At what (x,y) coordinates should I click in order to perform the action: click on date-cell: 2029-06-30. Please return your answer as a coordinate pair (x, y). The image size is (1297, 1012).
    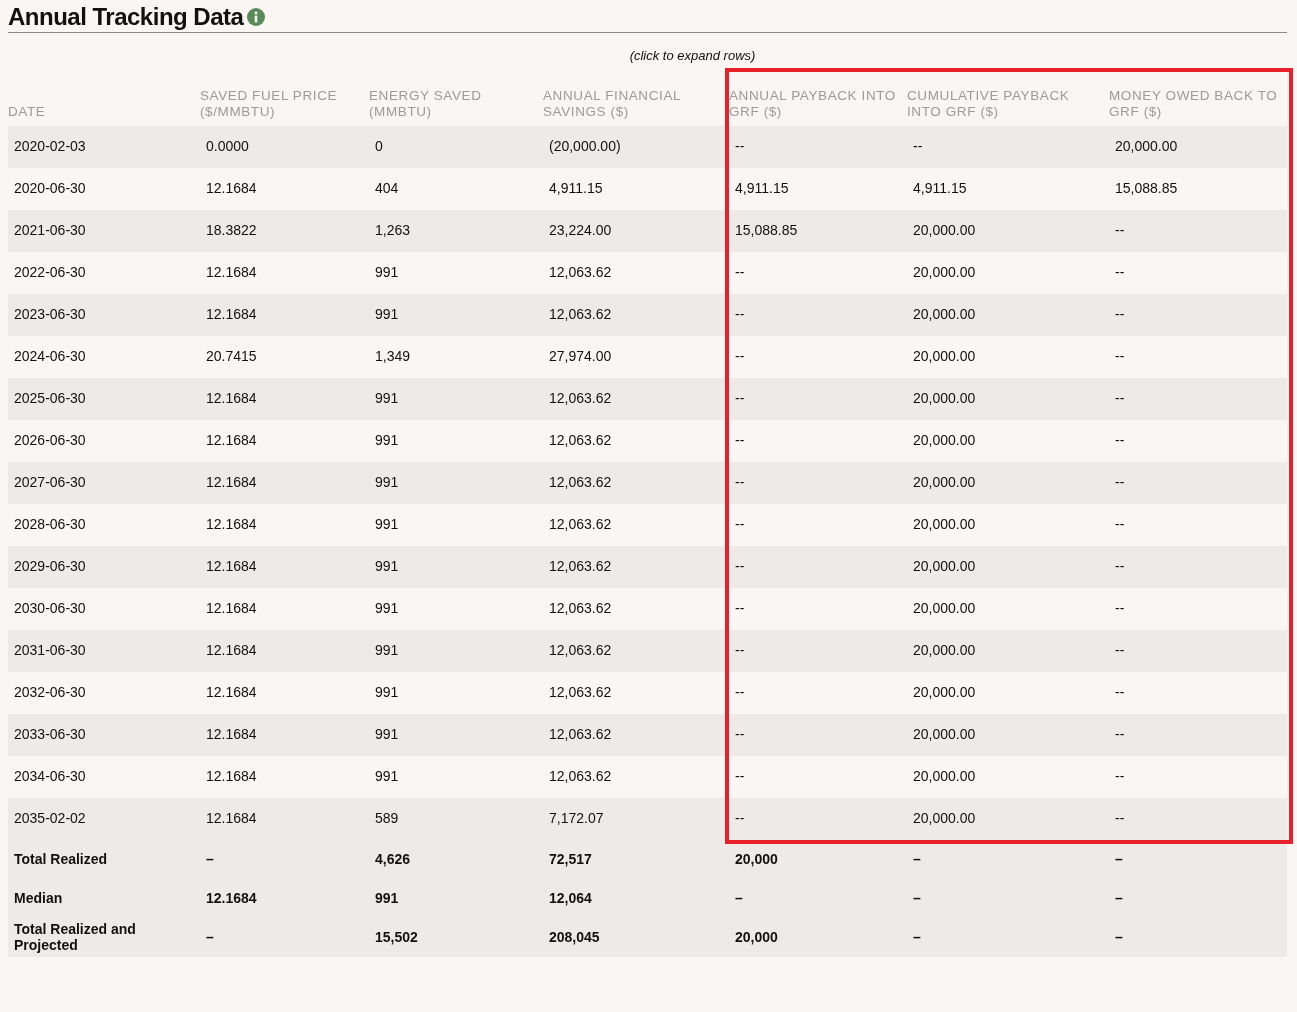
    Looking at the image, I should click on (50, 566).